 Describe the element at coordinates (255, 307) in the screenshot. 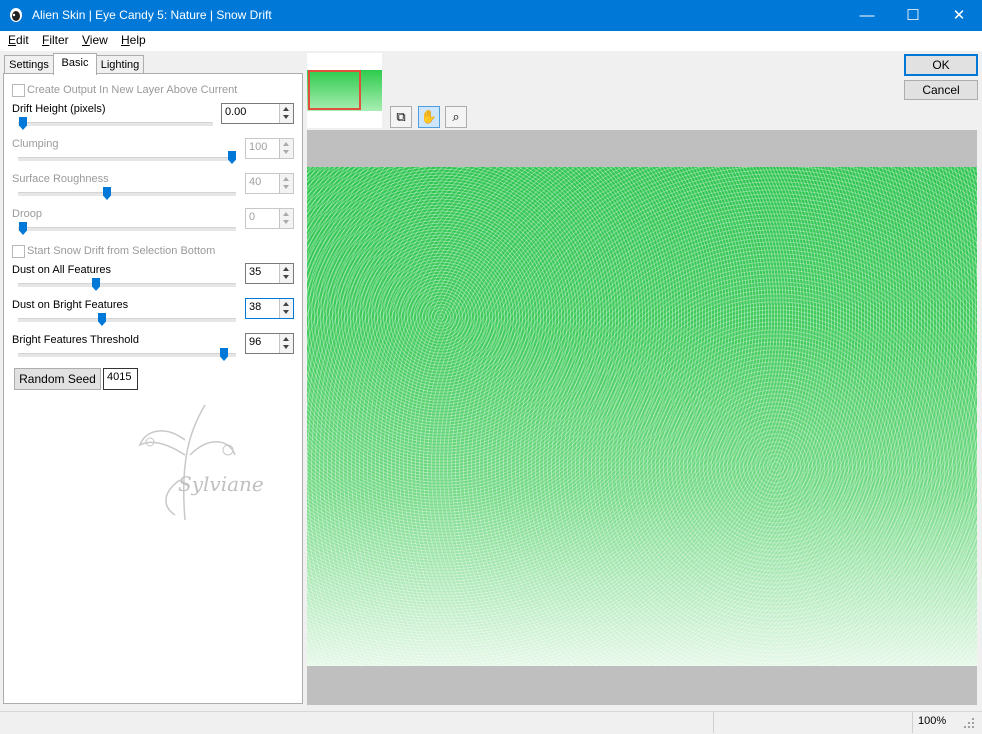

I see `dust-bright-value: 38` at that location.